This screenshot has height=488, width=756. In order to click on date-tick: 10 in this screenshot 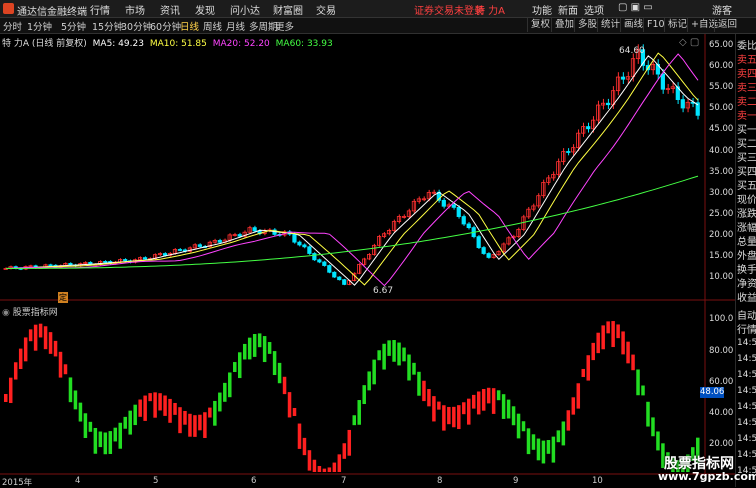, I will do `click(597, 481)`.